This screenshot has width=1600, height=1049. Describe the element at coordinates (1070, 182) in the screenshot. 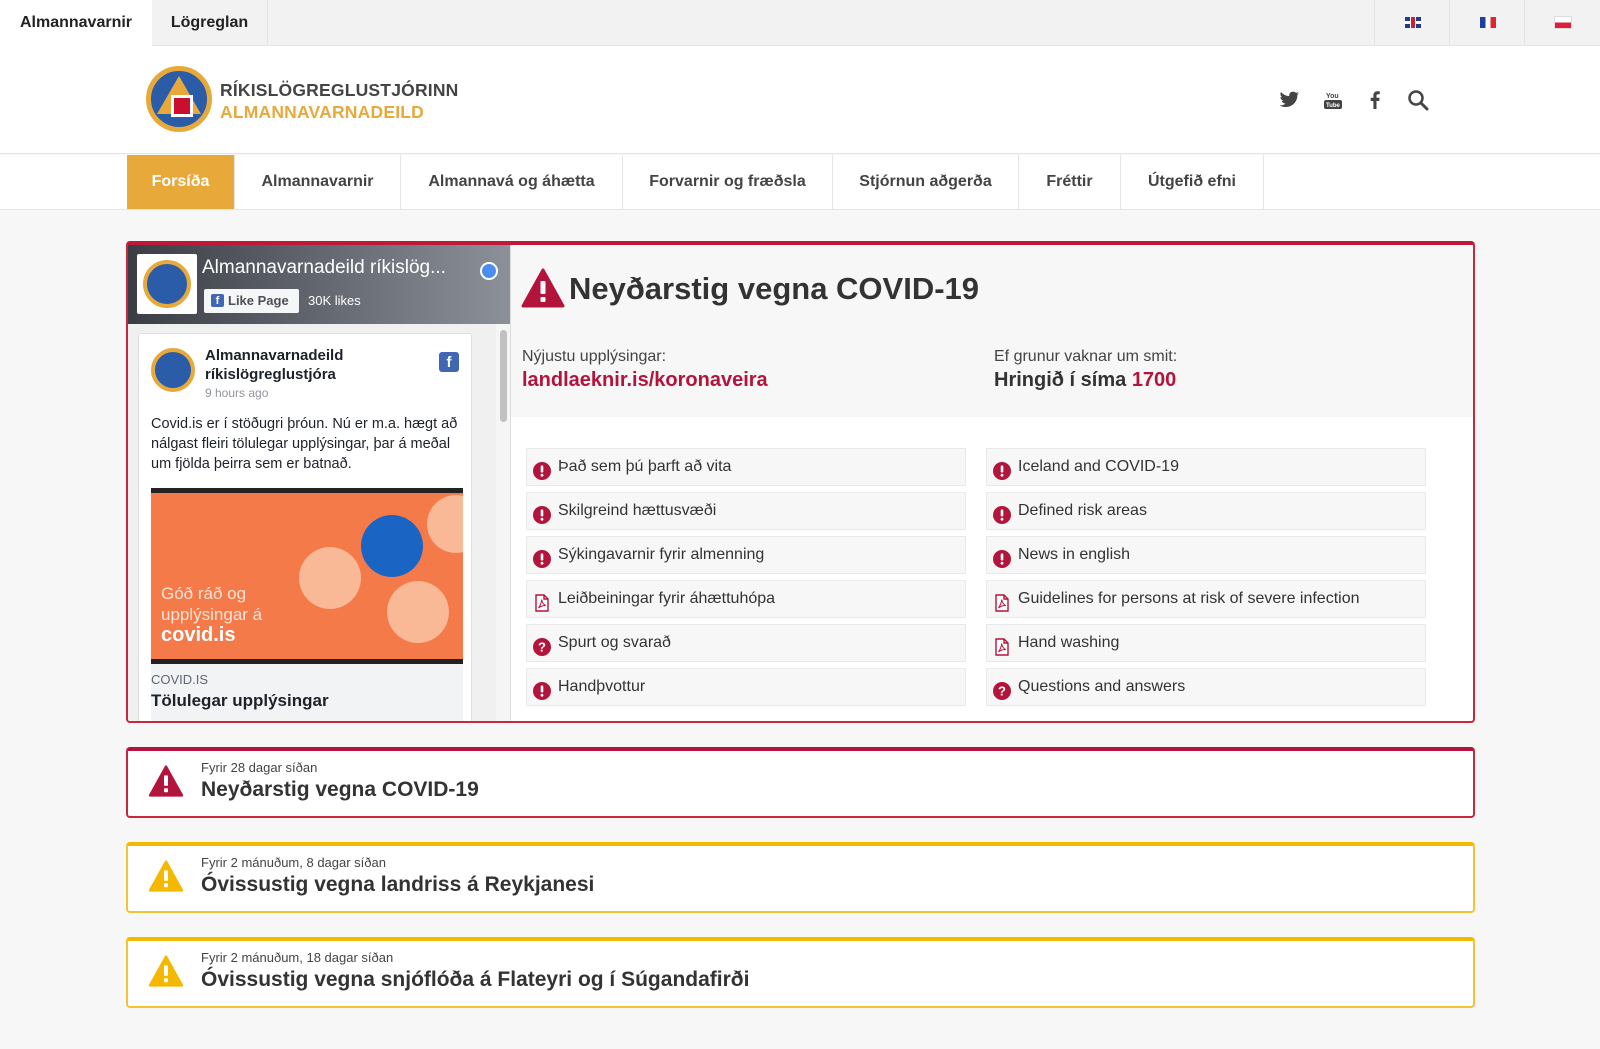

I see `nav-frettir: Fréttir` at that location.